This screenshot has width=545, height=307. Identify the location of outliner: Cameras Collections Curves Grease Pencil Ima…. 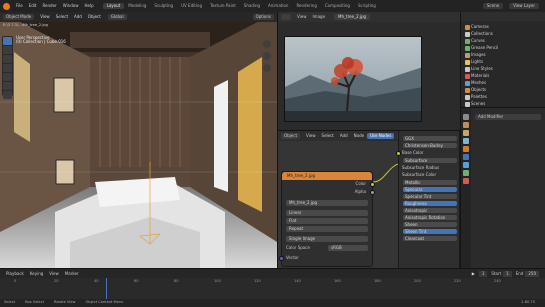
(502, 59).